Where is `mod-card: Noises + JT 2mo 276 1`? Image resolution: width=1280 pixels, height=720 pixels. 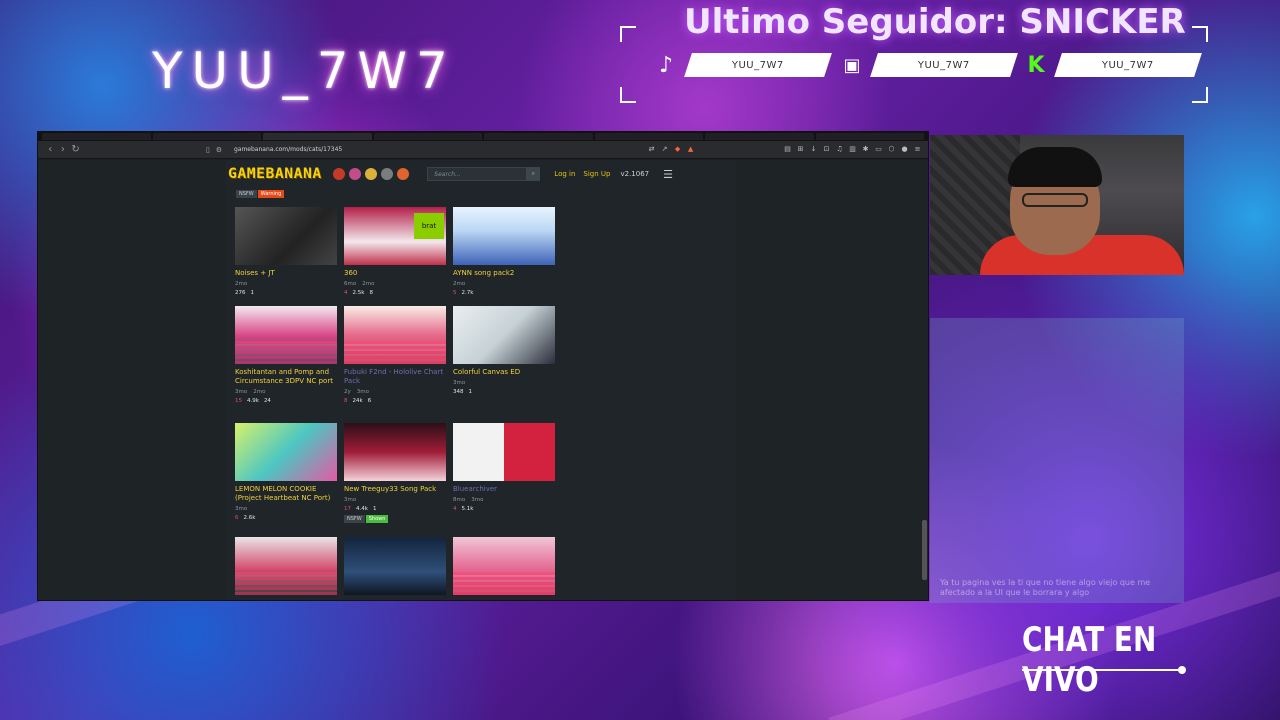
mod-card: Noises + JT 2mo 276 1 is located at coordinates (286, 251).